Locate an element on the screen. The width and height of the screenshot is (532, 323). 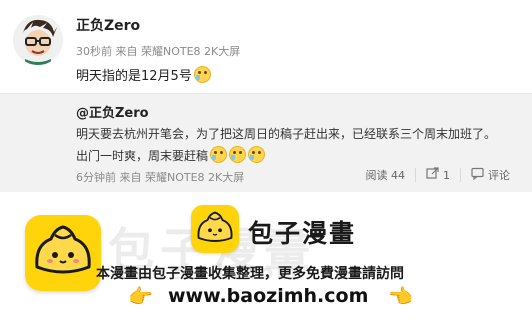
repost-text-line2: 出门一时爽，周末要赶稿 is located at coordinates (171, 155).